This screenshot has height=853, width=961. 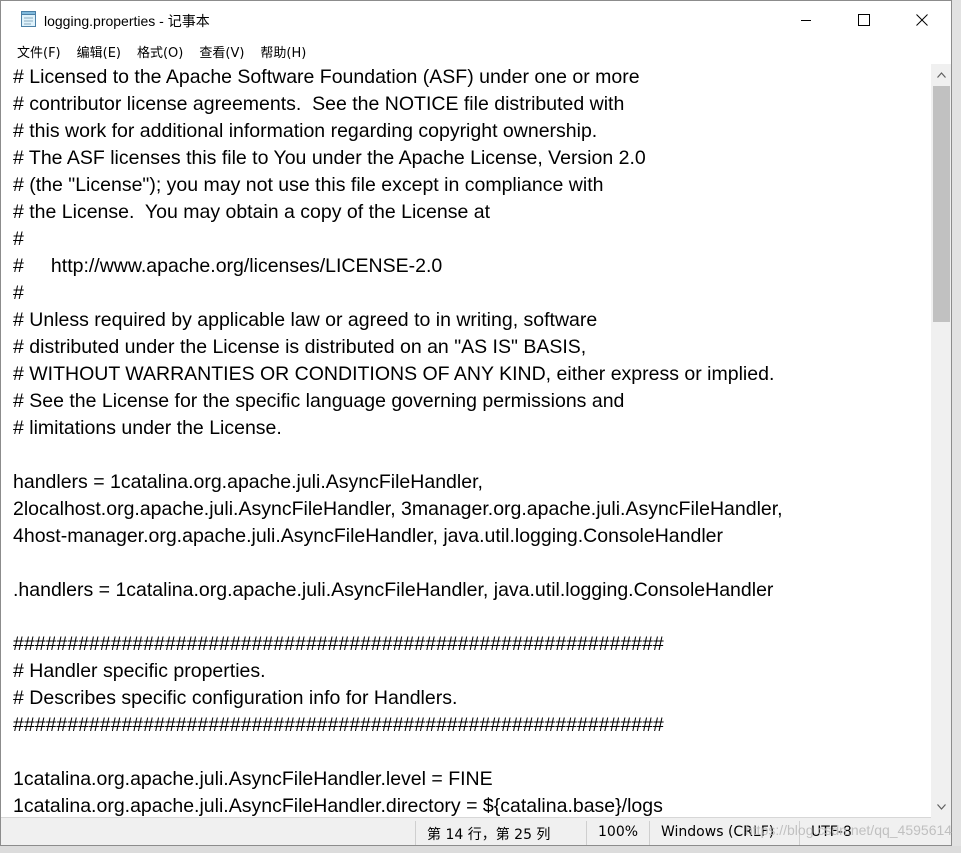 I want to click on menu-view: 查看(V), so click(x=221, y=51).